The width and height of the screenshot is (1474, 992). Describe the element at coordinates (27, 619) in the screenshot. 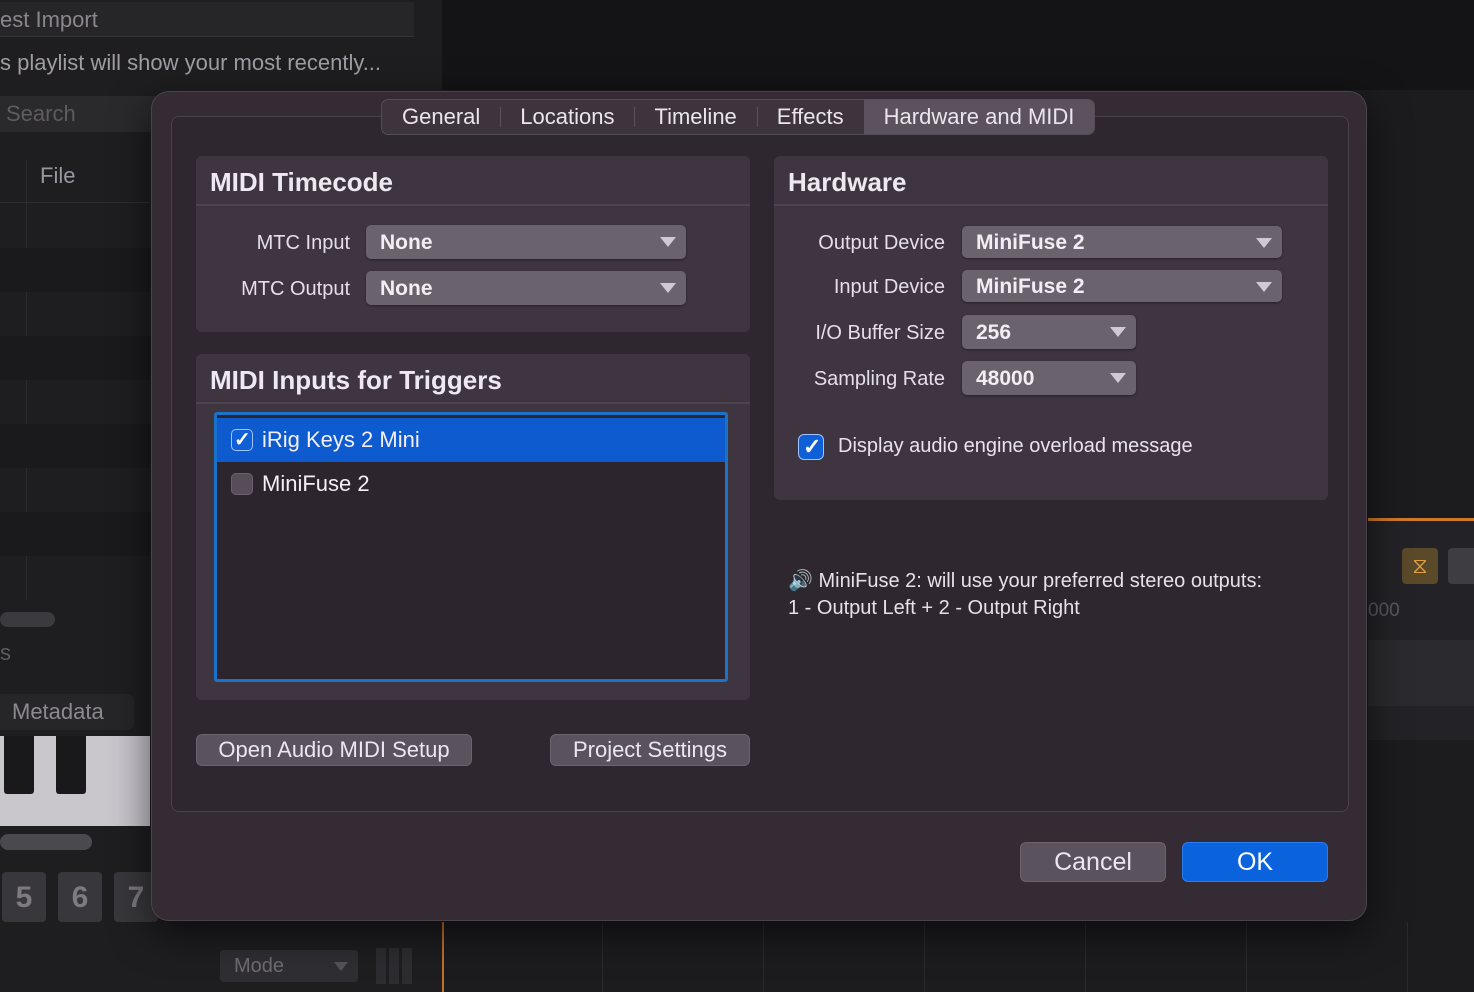

I see `horizontal-scrollbar` at that location.